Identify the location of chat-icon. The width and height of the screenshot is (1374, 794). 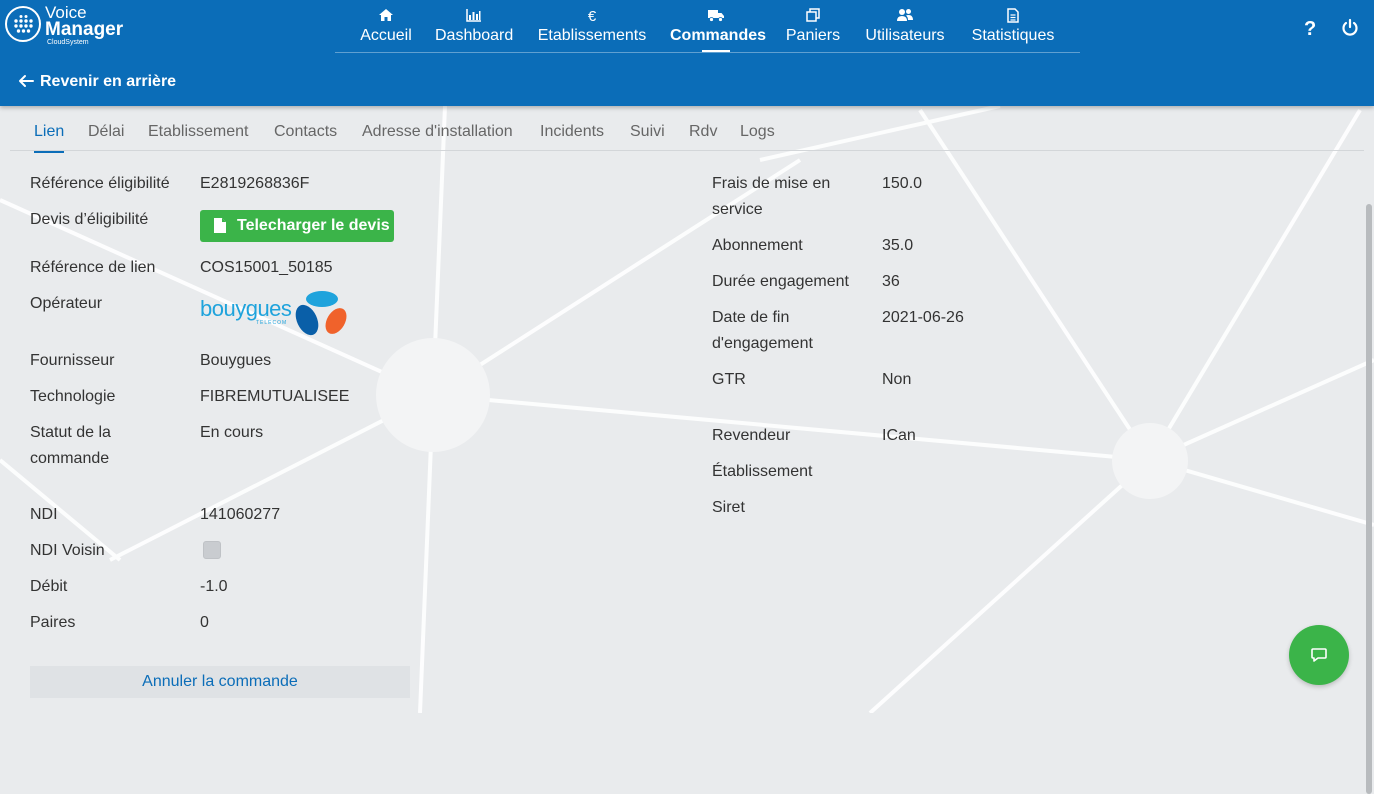
(1319, 655).